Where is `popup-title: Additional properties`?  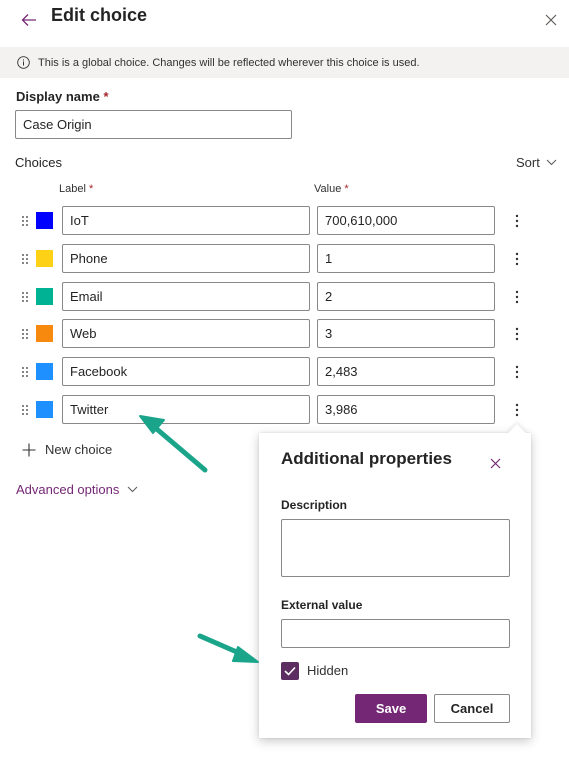 popup-title: Additional properties is located at coordinates (366, 458).